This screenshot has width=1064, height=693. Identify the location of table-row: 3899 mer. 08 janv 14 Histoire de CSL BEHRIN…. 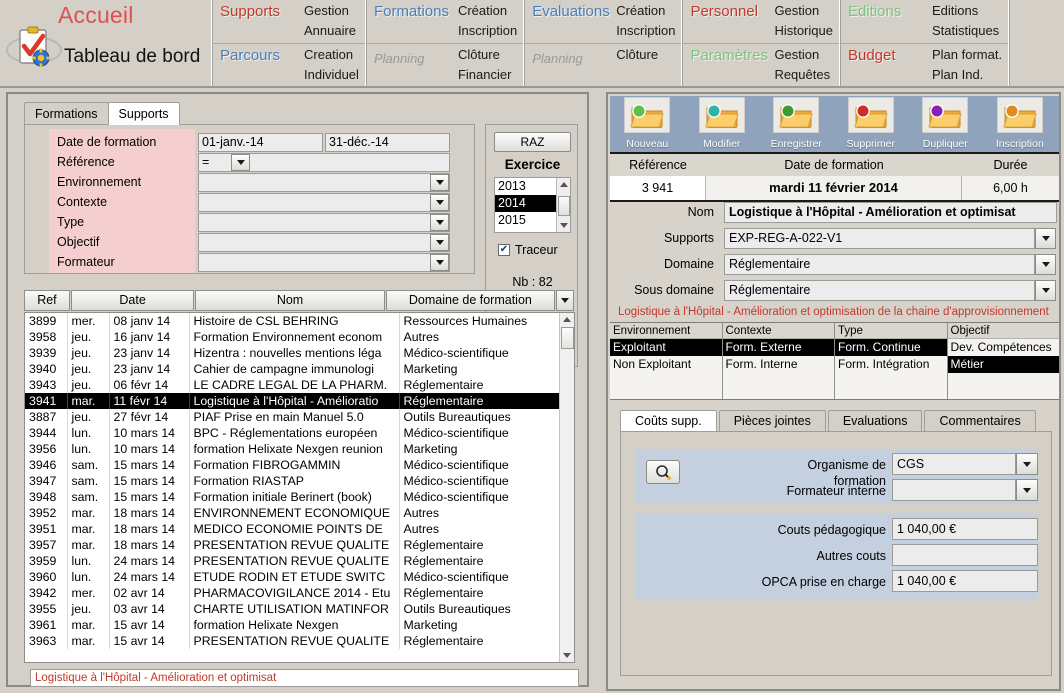
(292, 321).